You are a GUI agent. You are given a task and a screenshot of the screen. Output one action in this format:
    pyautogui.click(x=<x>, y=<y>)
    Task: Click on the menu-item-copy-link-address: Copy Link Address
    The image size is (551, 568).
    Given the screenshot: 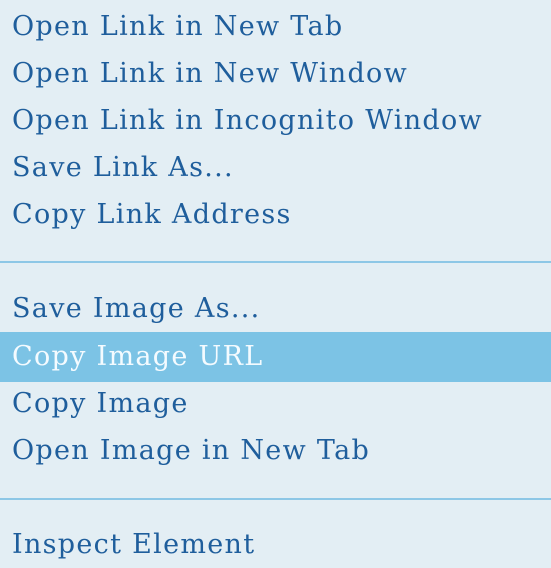 What is the action you would take?
    pyautogui.click(x=275, y=214)
    